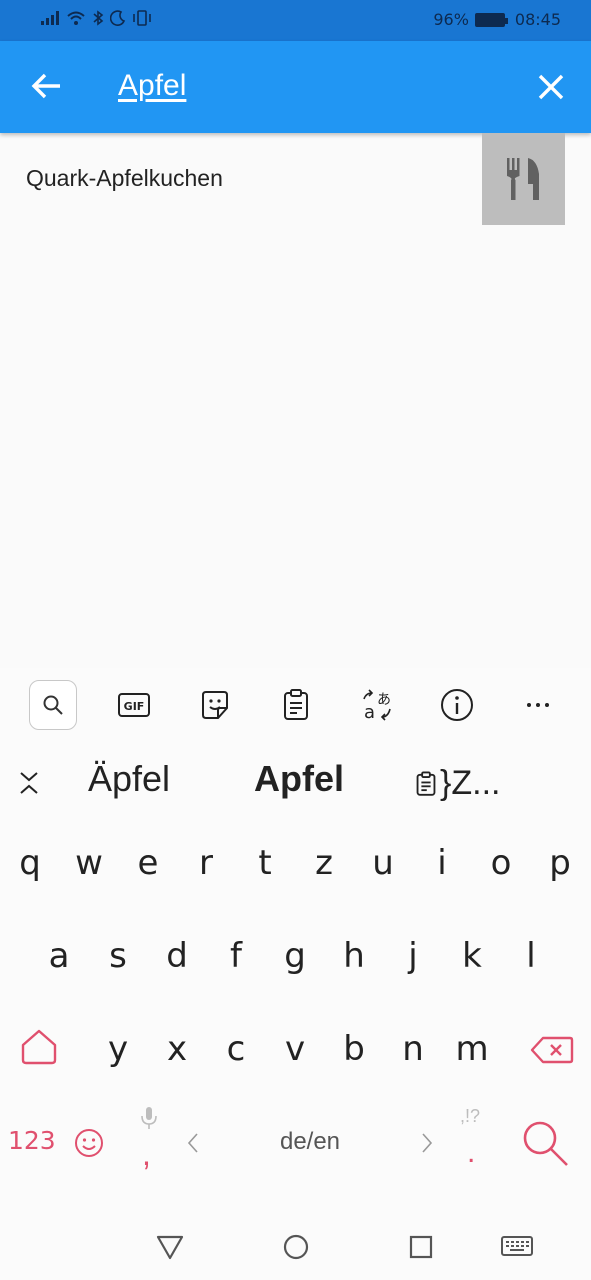 Image resolution: width=591 pixels, height=1280 pixels. Describe the element at coordinates (470, 1116) in the screenshot. I see `punctuation-hint: ,!?` at that location.